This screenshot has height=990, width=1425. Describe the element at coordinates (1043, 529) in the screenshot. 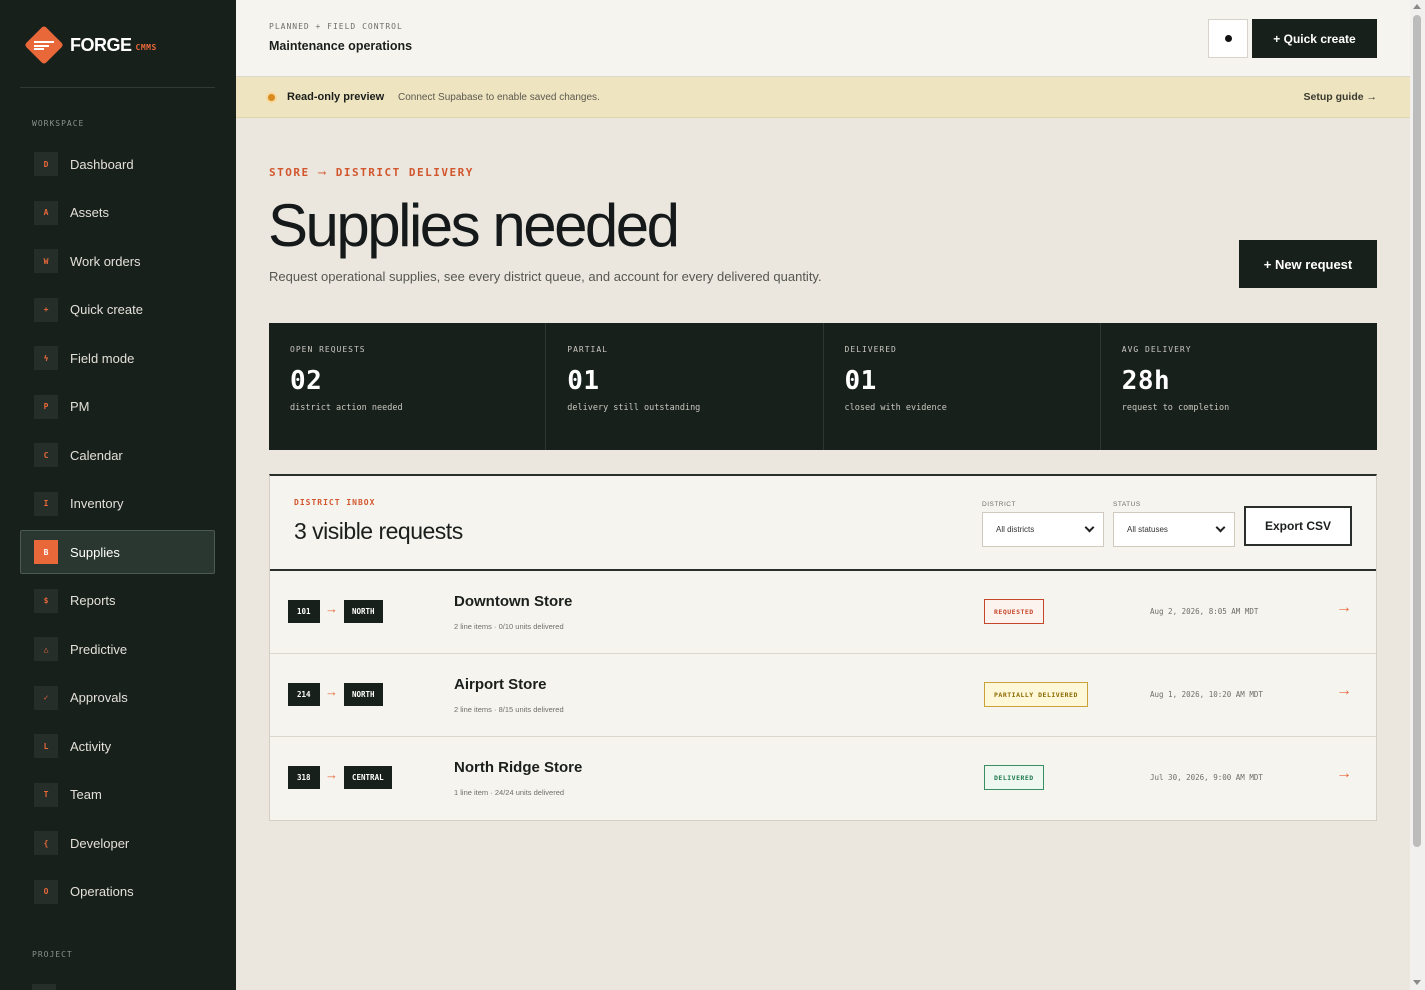

I see `district-select: All districts` at that location.